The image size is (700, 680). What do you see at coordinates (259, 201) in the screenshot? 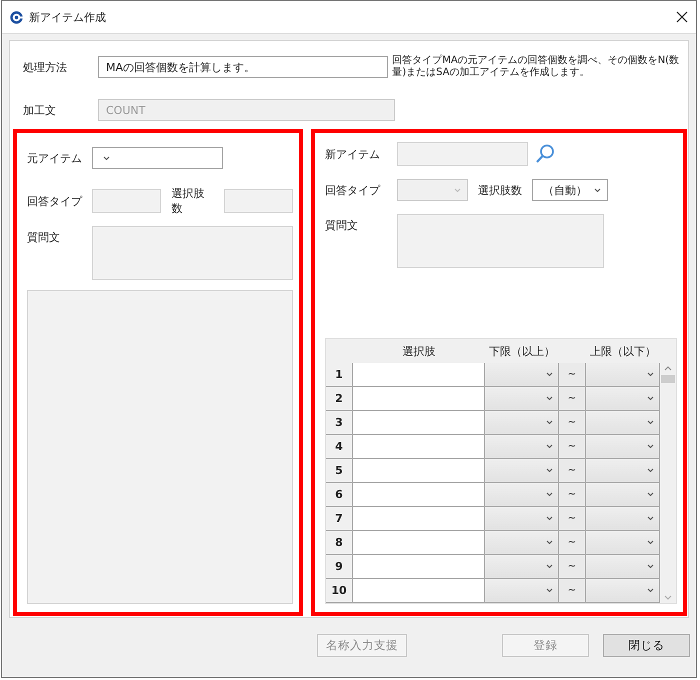
I see `choice-count-field` at bounding box center [259, 201].